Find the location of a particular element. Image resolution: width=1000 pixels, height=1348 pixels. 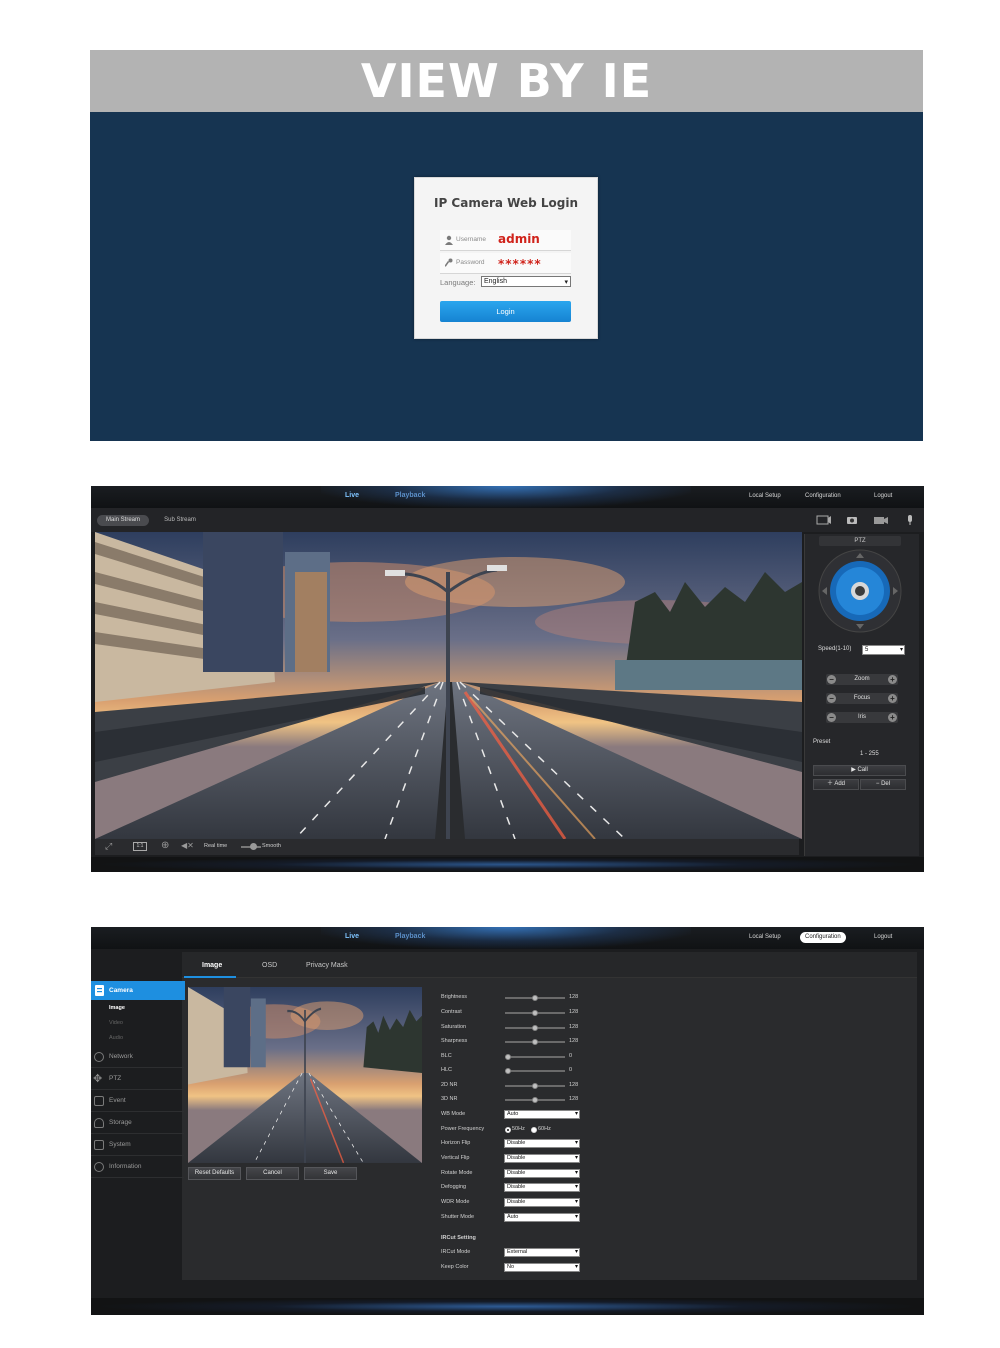

save-button: Save is located at coordinates (330, 1173).